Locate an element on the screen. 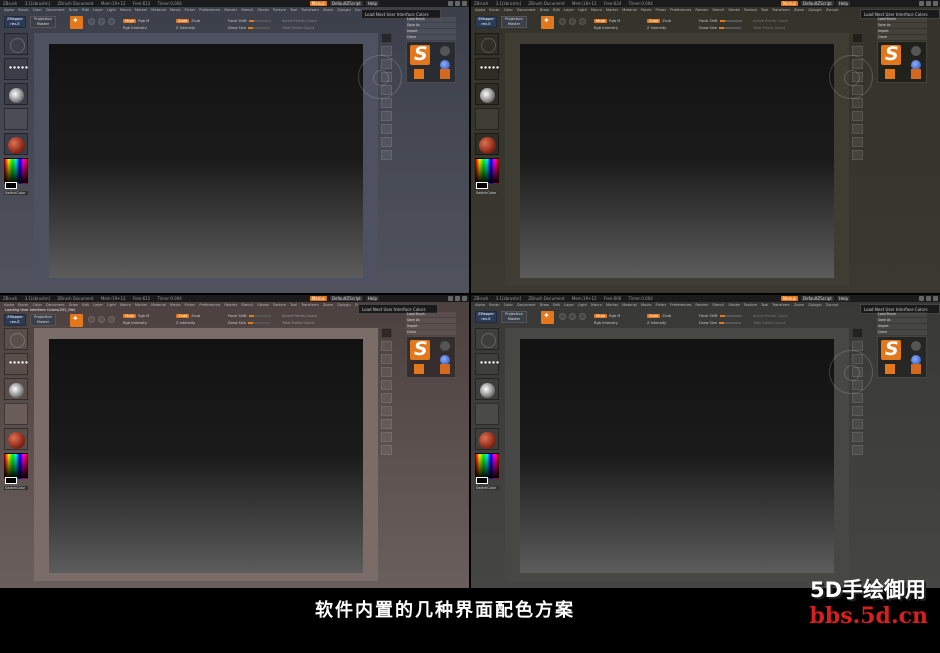  menu-marker: Marker is located at coordinates (612, 10).